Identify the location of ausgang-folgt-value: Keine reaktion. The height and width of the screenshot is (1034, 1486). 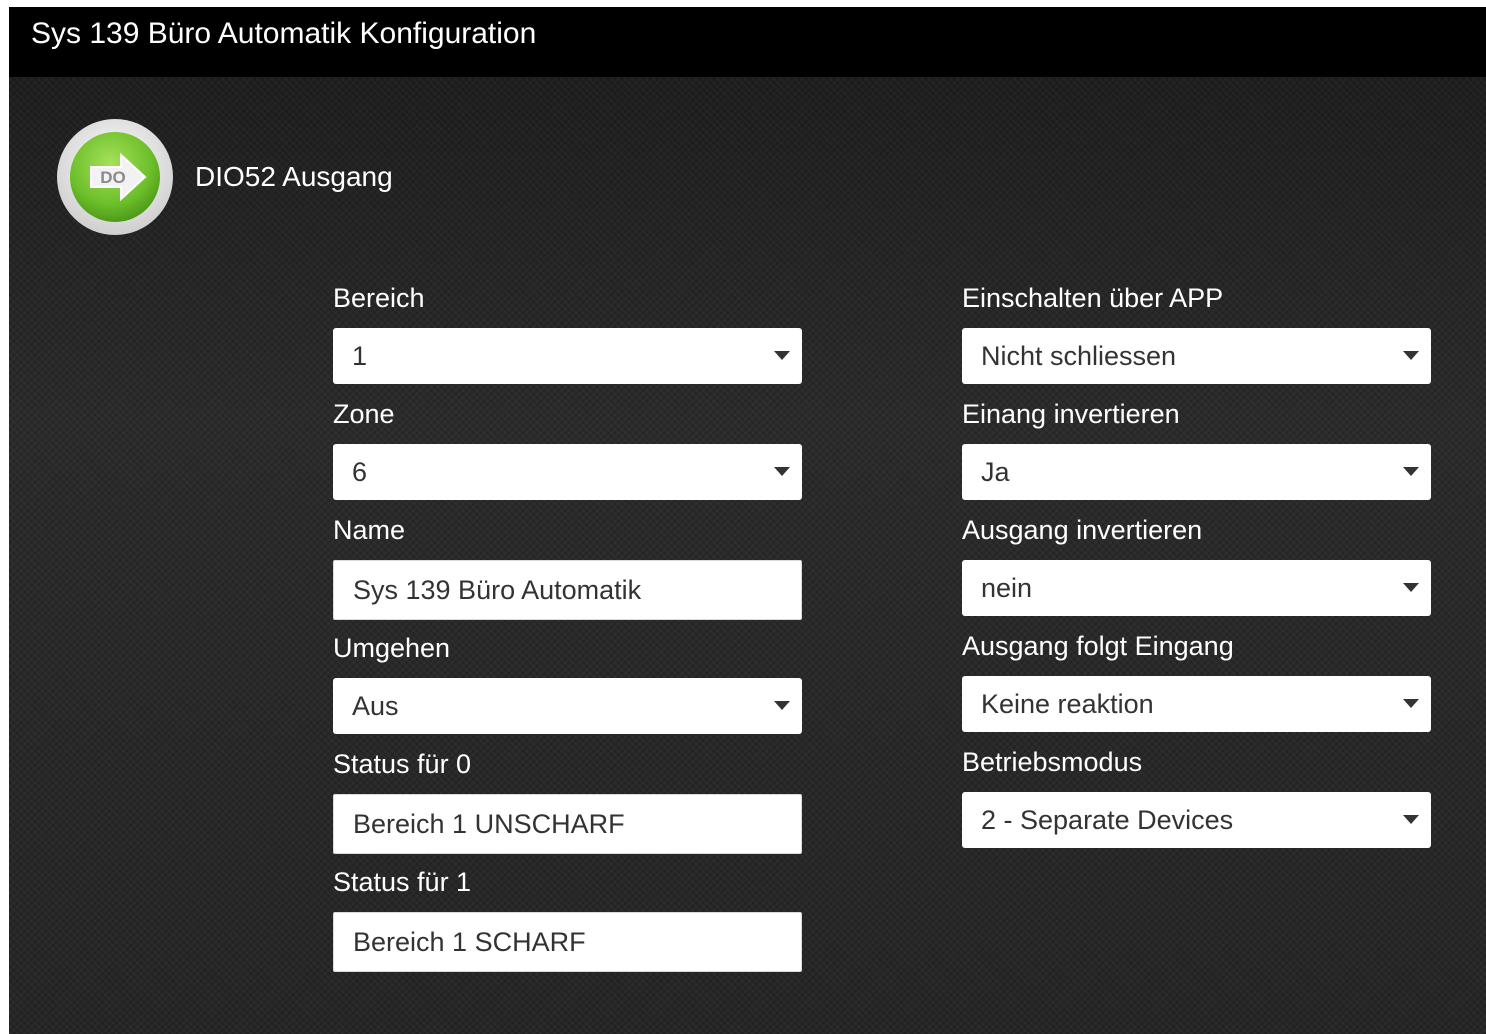
(1067, 704).